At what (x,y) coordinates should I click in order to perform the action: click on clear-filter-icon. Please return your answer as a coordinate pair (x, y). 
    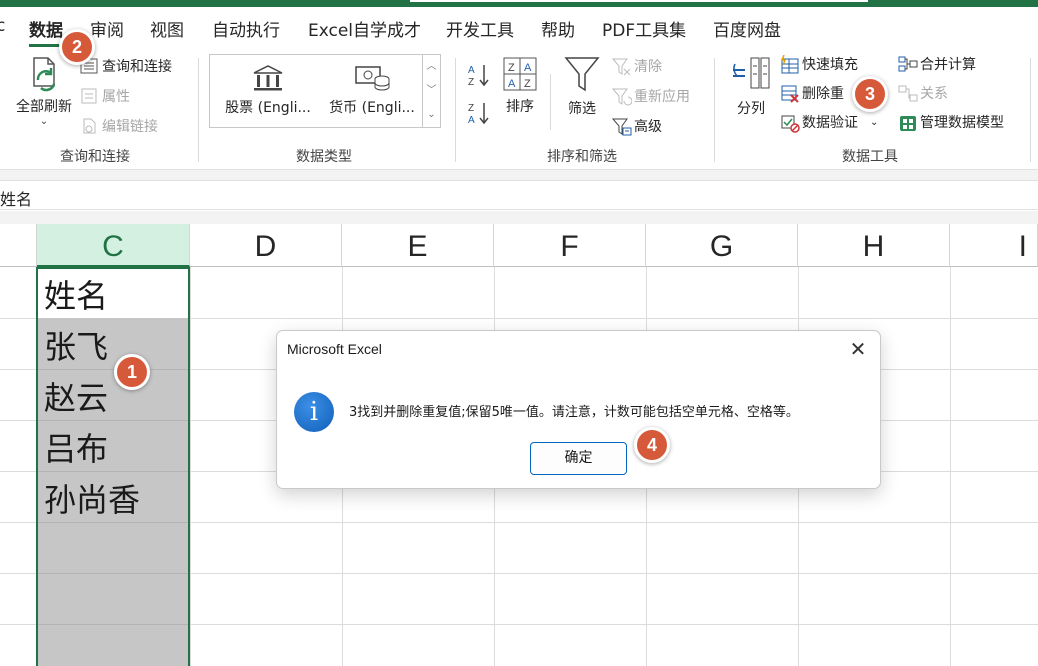
    Looking at the image, I should click on (621, 66).